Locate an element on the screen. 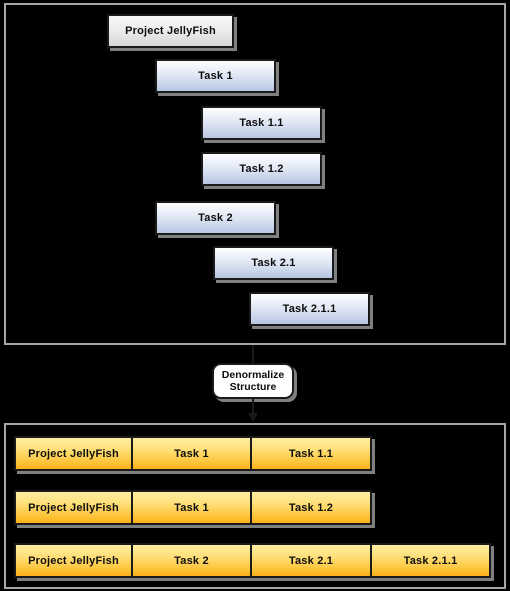  denormalized-cell: Task 2.1.1 is located at coordinates (431, 560).